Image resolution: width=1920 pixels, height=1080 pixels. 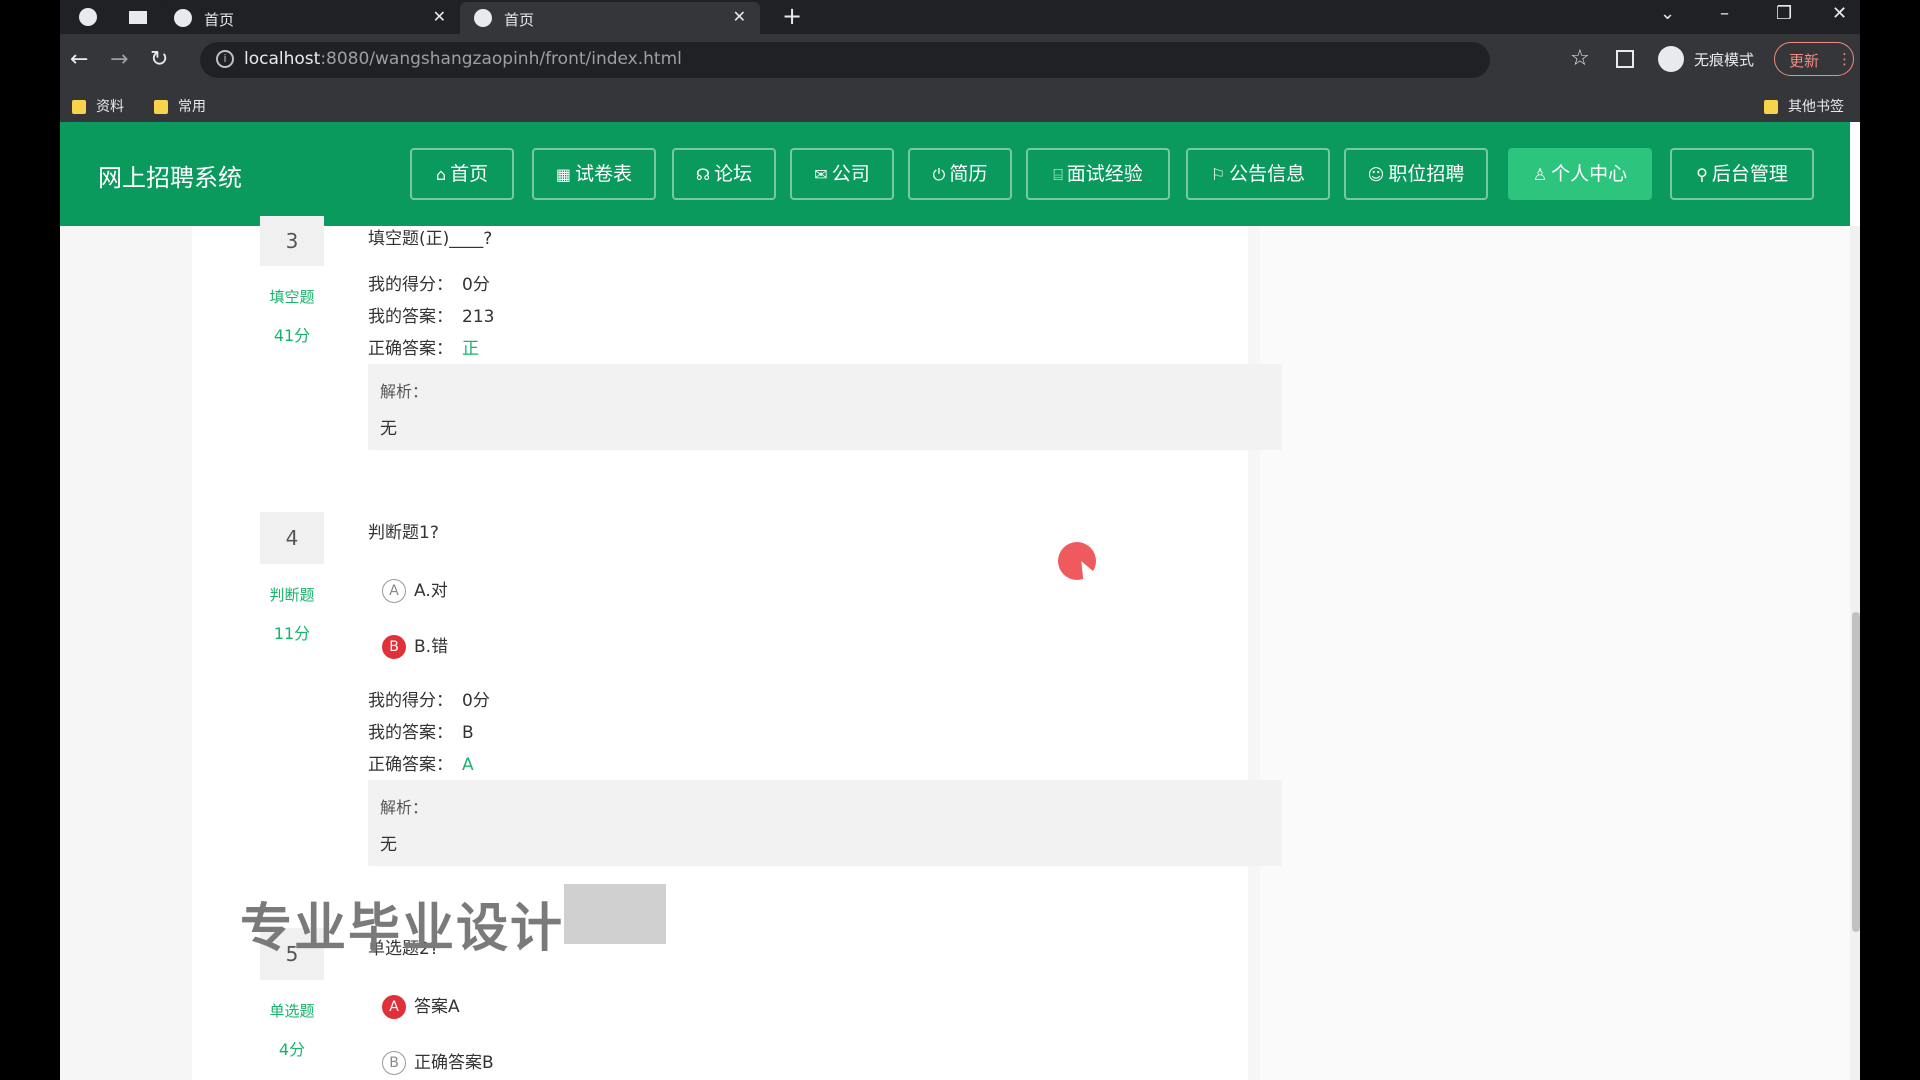 What do you see at coordinates (1625, 59) in the screenshot?
I see `side-panel-icon` at bounding box center [1625, 59].